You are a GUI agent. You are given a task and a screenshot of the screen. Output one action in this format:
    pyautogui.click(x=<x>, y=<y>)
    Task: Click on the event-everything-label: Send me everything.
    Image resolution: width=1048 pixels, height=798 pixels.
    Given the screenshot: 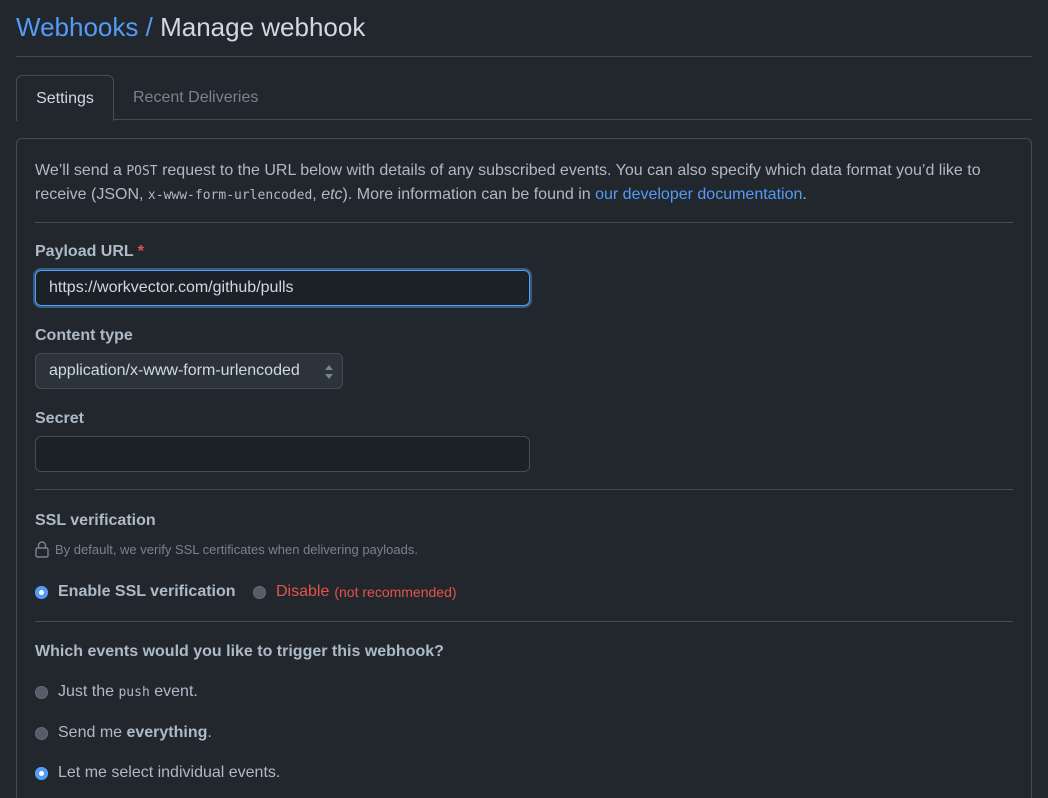 What is the action you would take?
    pyautogui.click(x=135, y=733)
    